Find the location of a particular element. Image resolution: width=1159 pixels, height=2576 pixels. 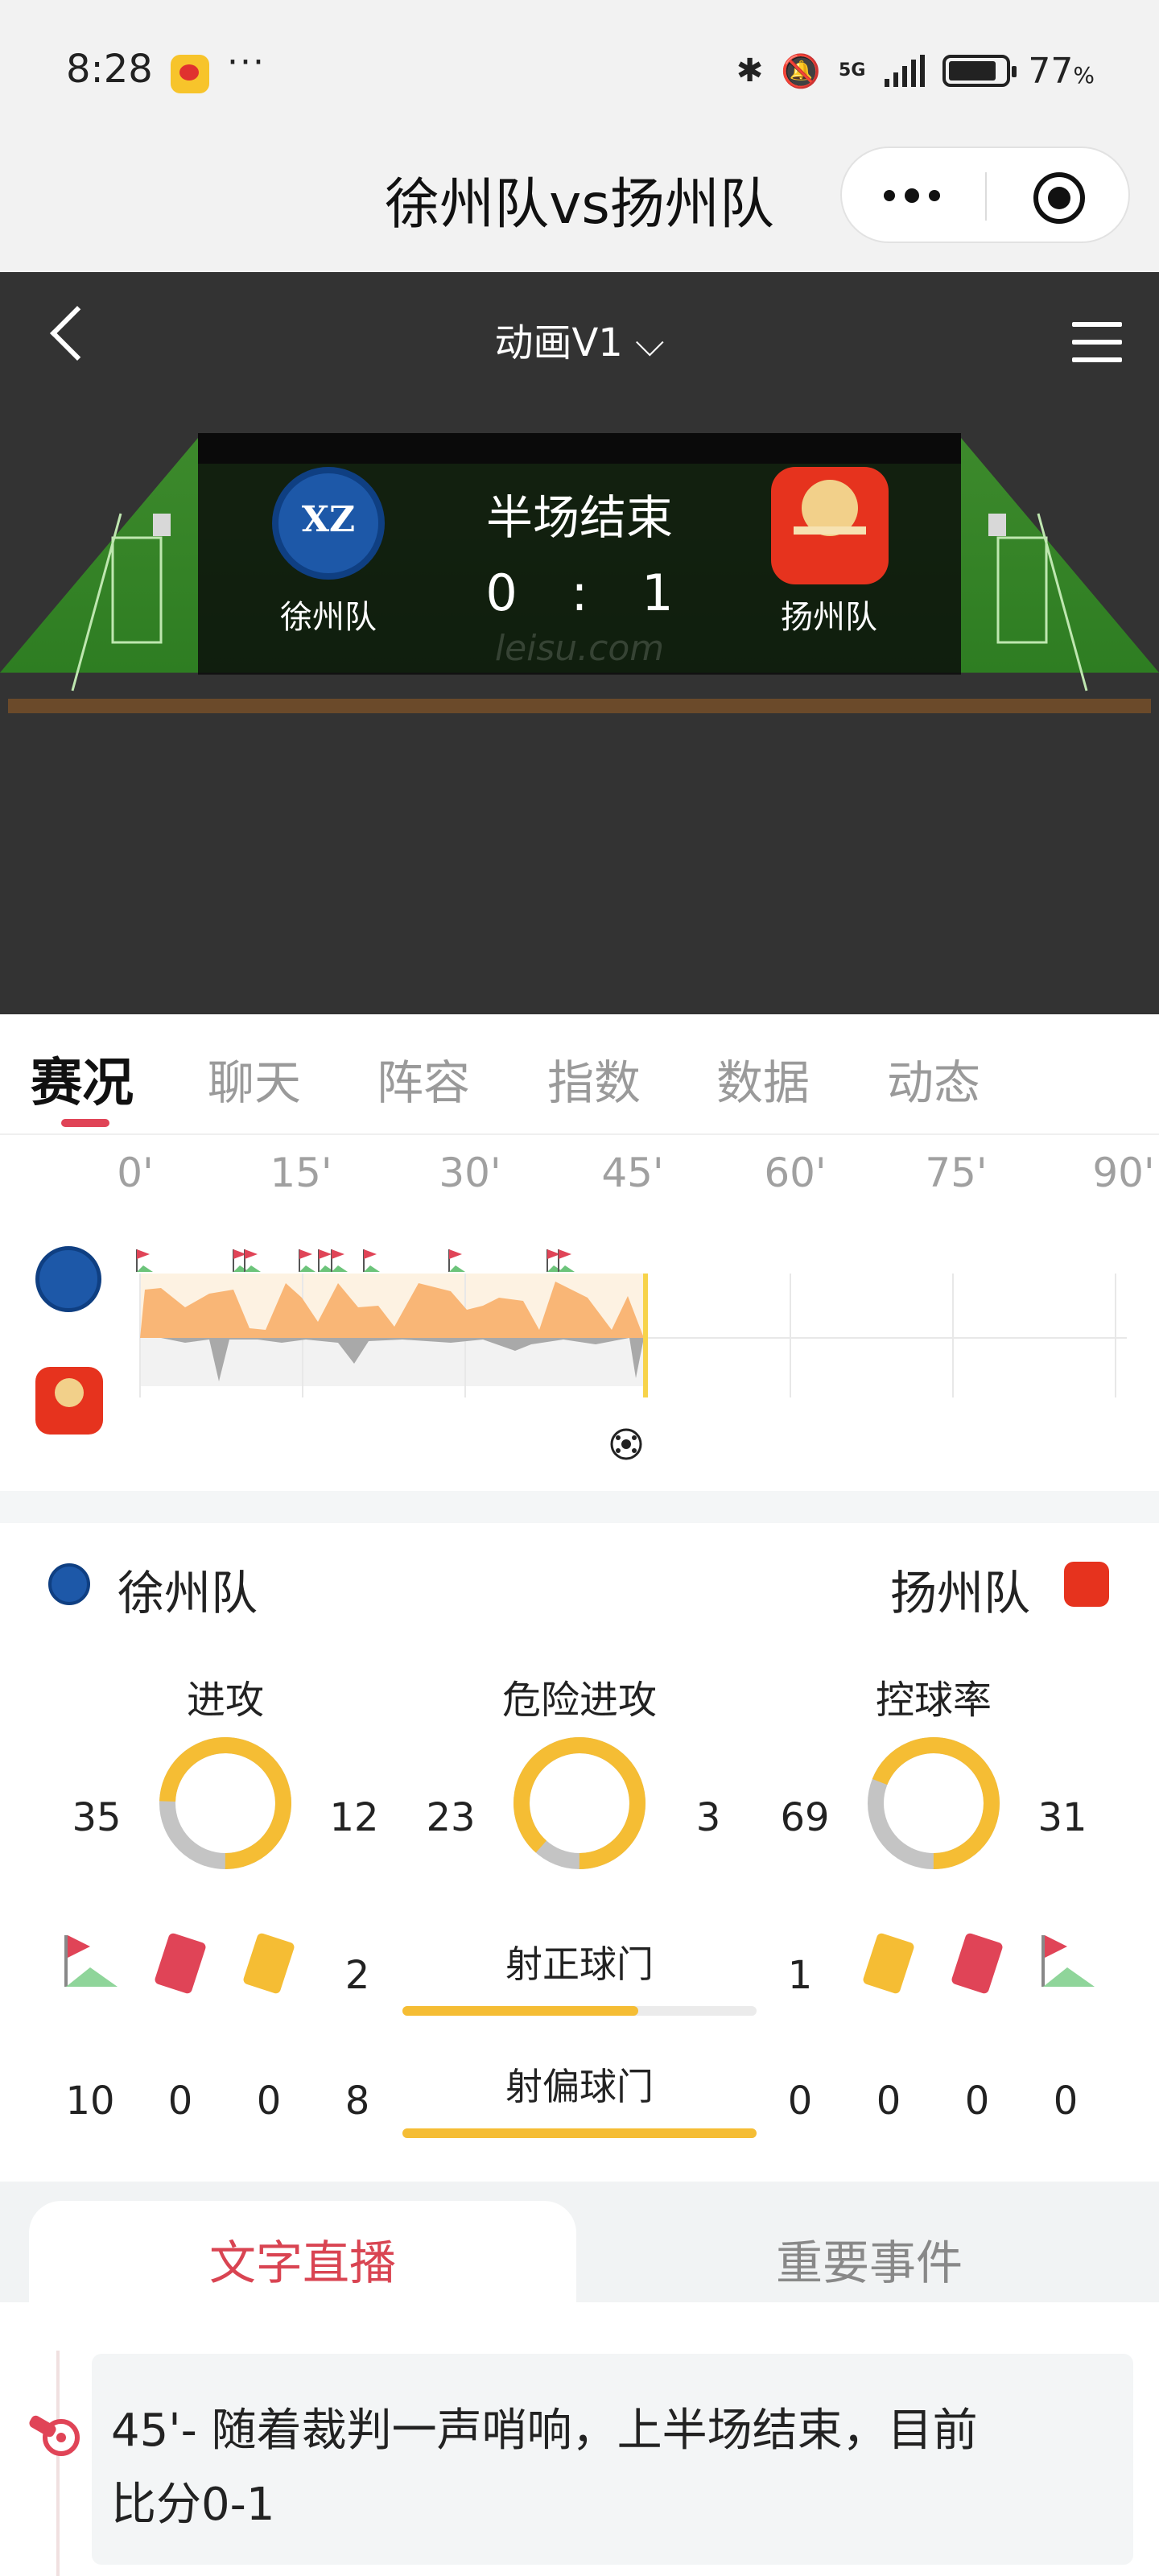

bluetooth-icon: ✱ is located at coordinates (750, 70).